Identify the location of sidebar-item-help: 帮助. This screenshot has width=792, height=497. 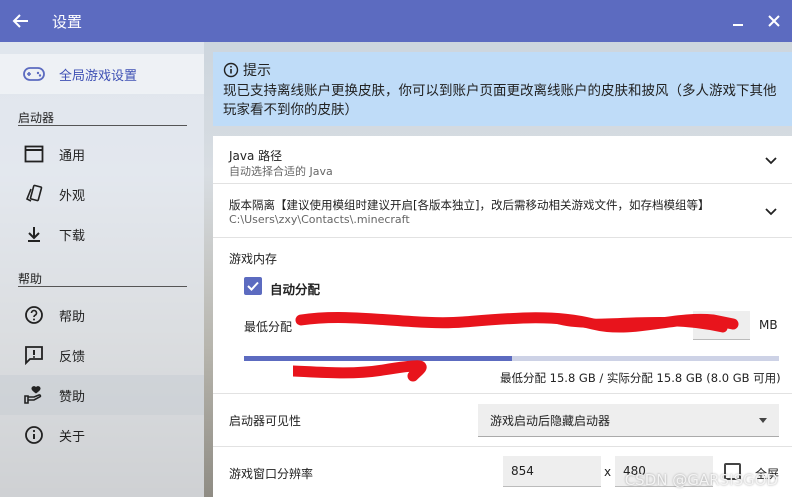
(102, 315).